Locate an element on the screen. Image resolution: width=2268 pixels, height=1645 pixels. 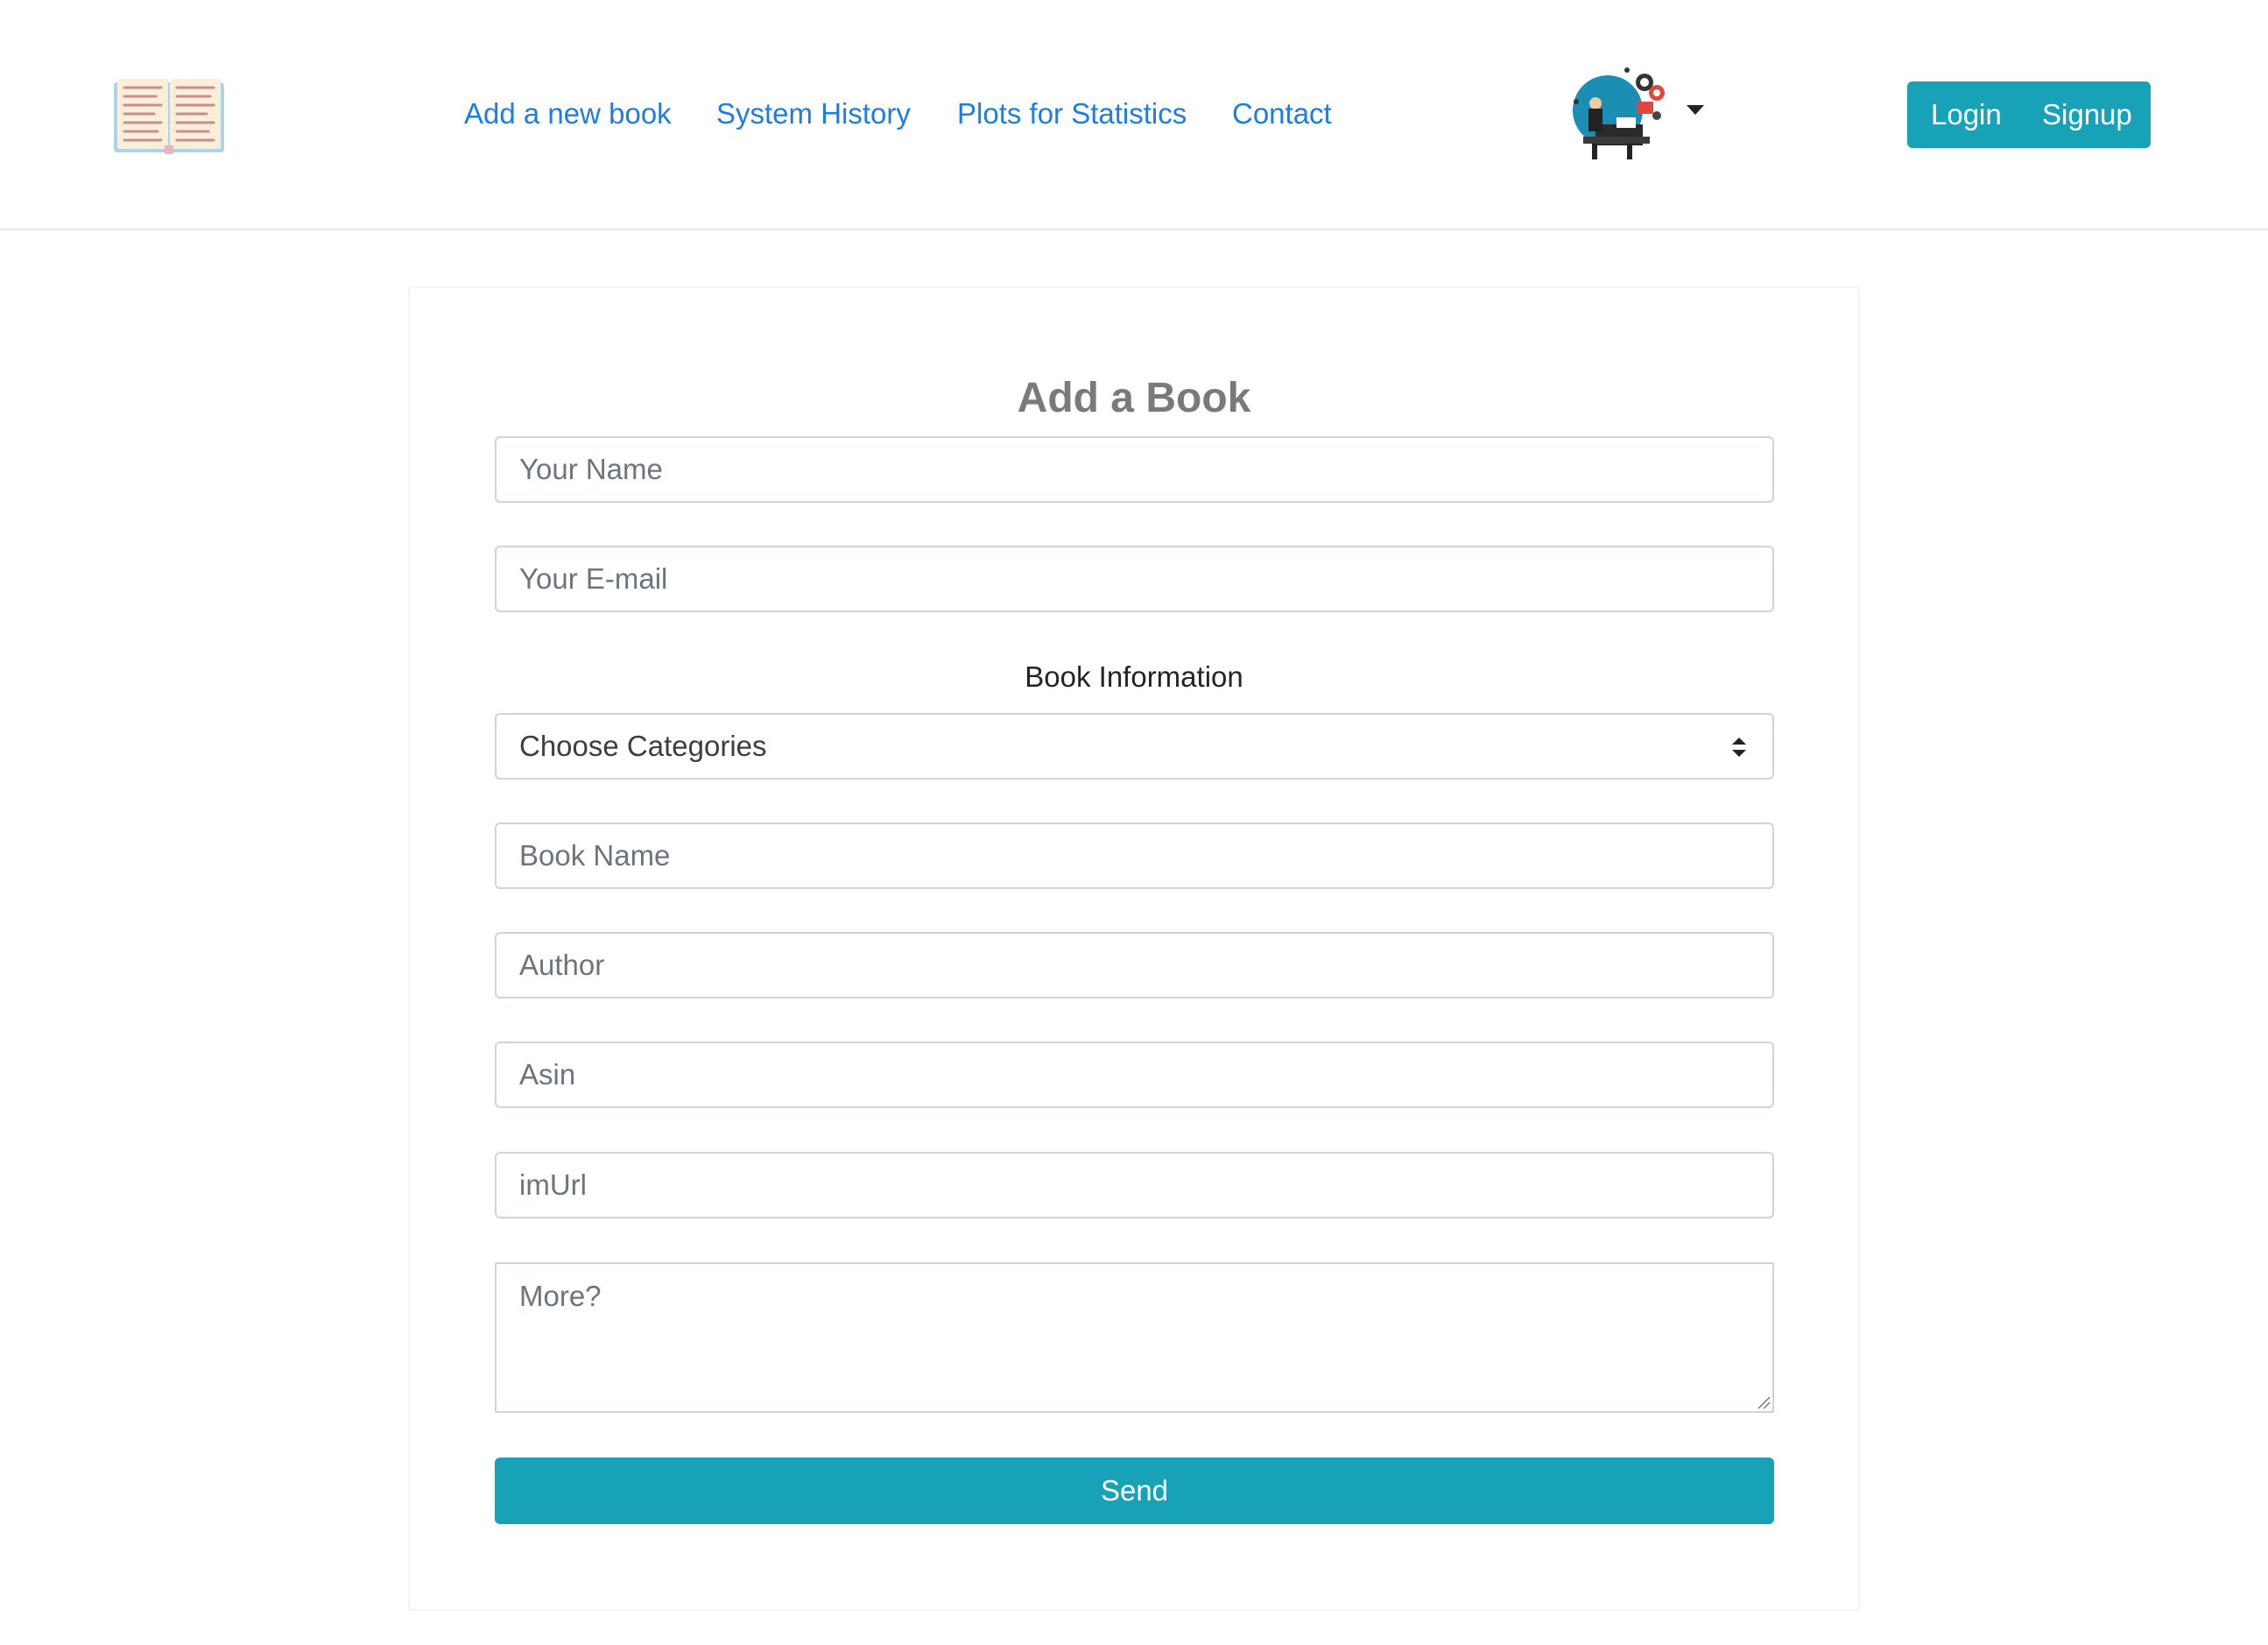
nav-plots-for-statistics: Plots for Statistics is located at coordinates (1072, 113).